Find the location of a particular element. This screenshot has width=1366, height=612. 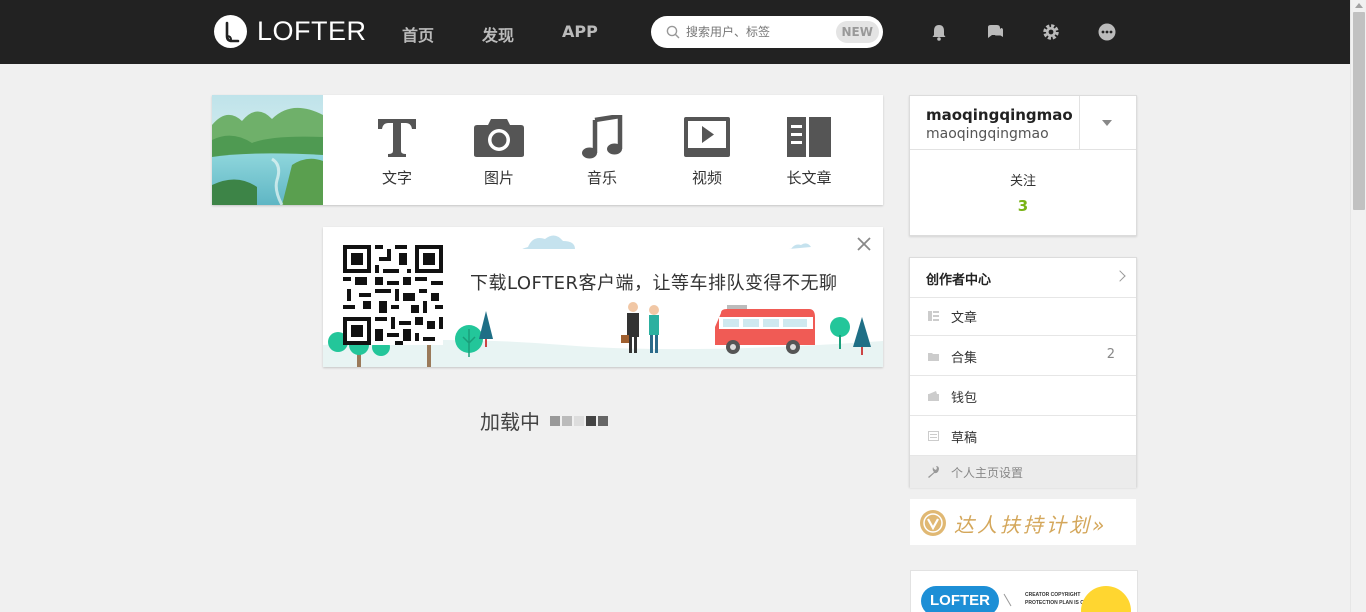

draft-icon is located at coordinates (933, 436).